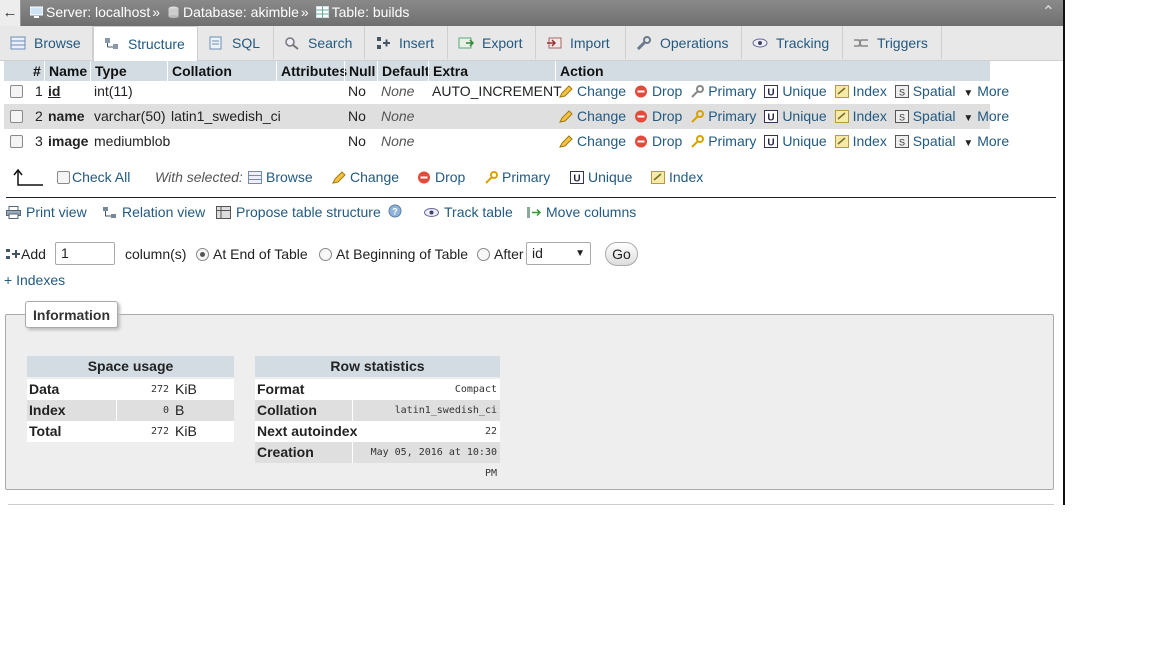 The height and width of the screenshot is (648, 1152). What do you see at coordinates (45, 431) in the screenshot?
I see `space-label: Total` at bounding box center [45, 431].